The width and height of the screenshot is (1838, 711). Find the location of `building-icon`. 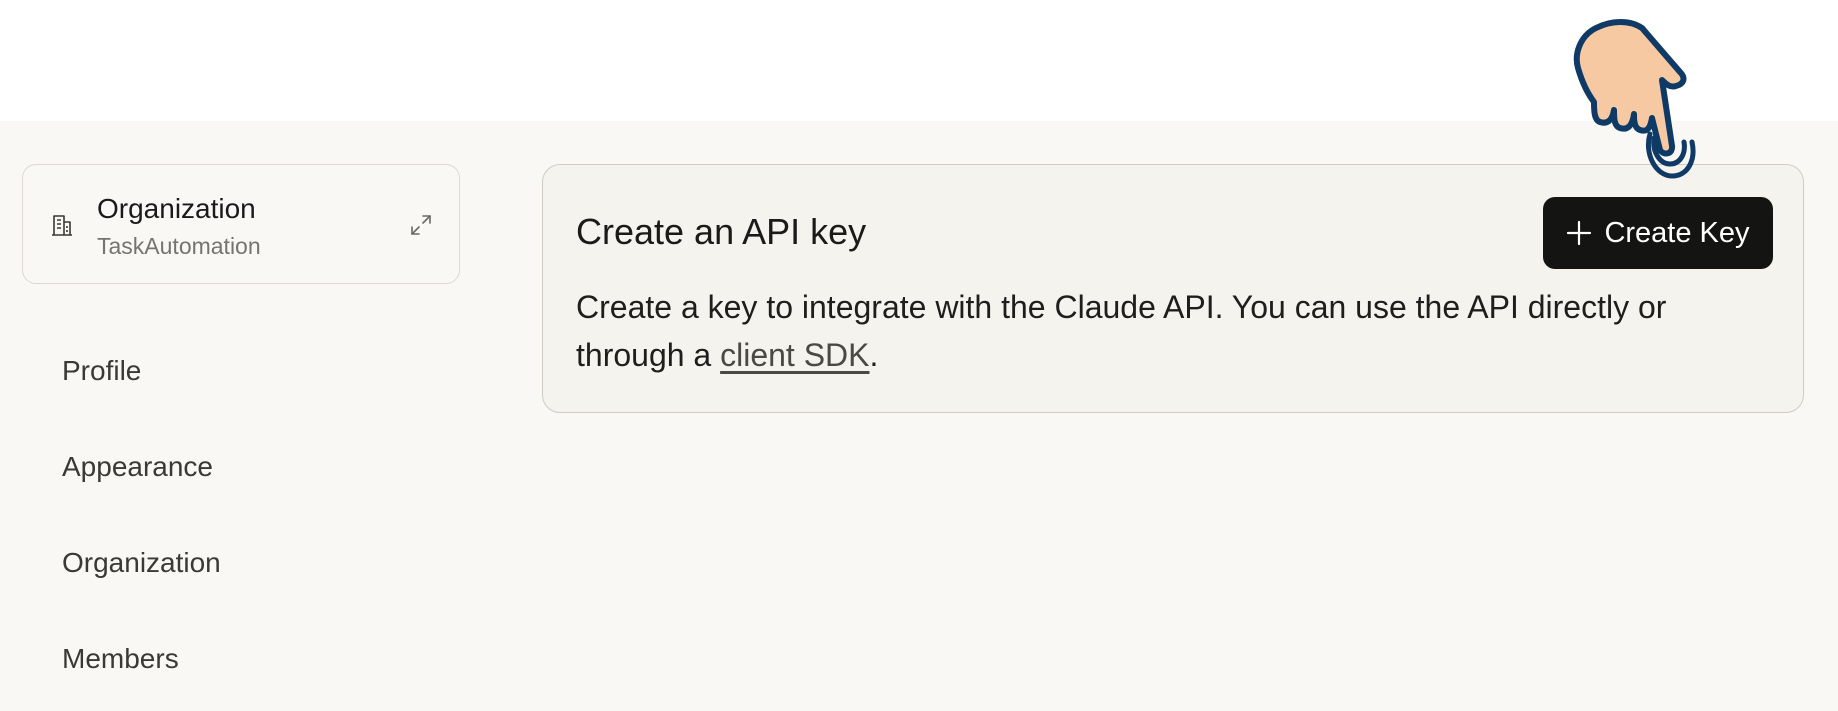

building-icon is located at coordinates (62, 225).